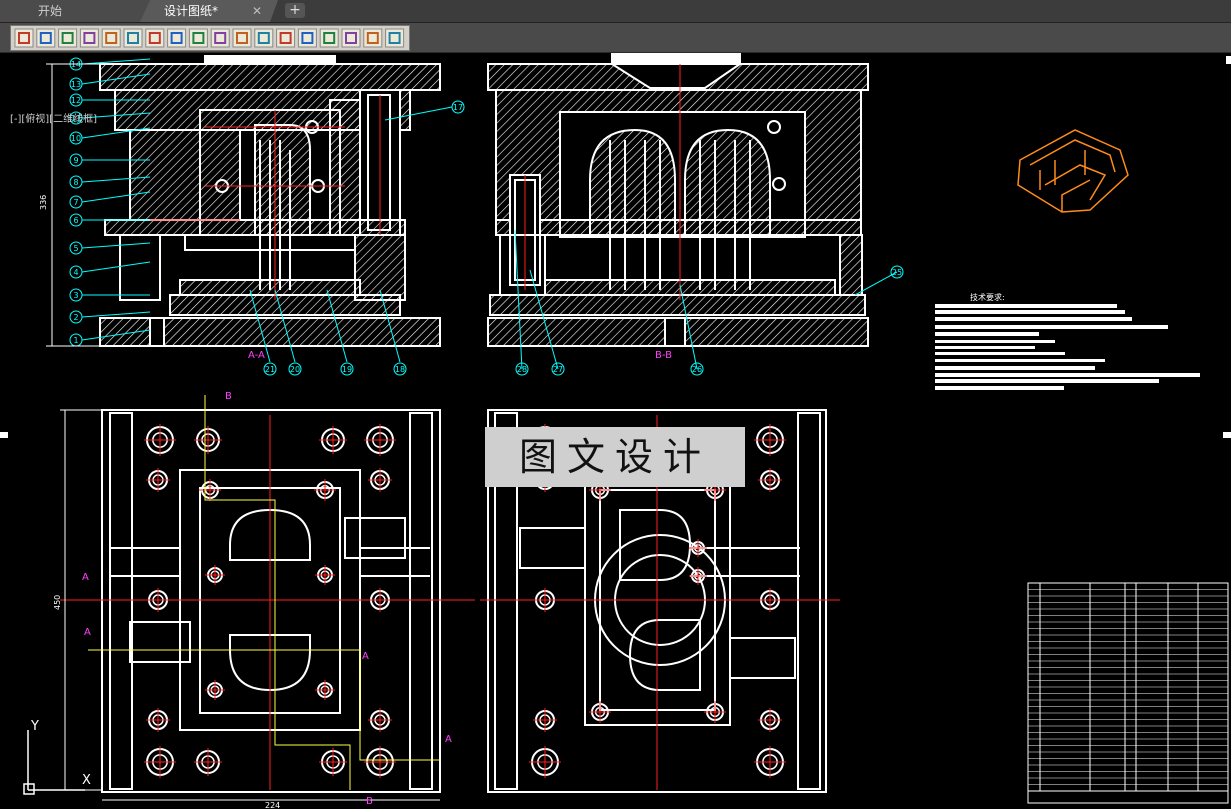 Image resolution: width=1231 pixels, height=809 pixels. Describe the element at coordinates (697, 369) in the screenshot. I see `svg-text: 26` at that location.